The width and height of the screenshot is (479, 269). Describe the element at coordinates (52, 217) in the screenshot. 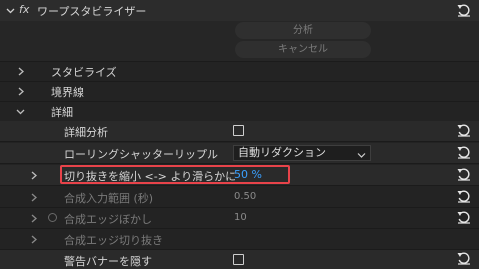

I see `keyframe-toggle-icon` at that location.